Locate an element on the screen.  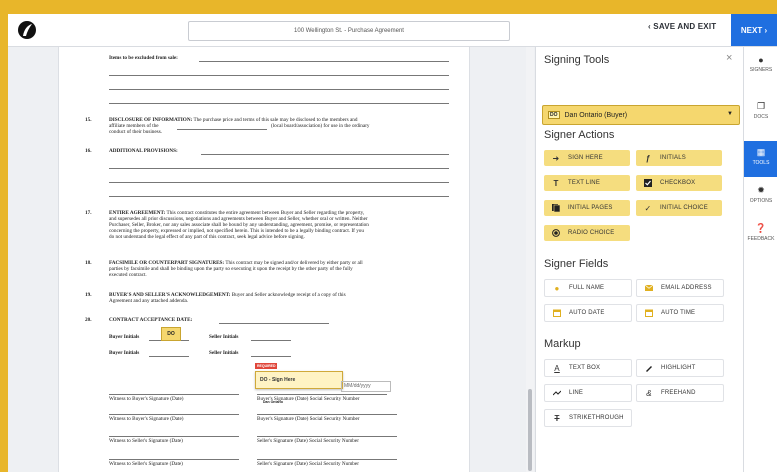
help-icon: ❓ is located at coordinates (761, 228).